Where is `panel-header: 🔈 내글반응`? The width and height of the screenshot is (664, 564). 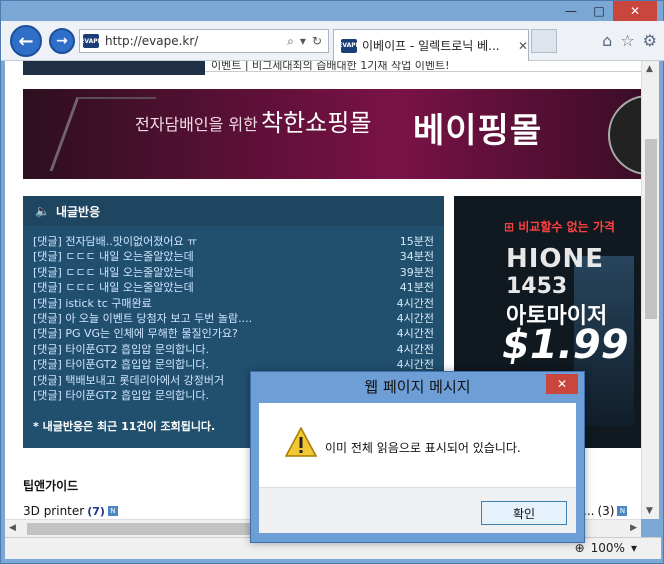 panel-header: 🔈 내글반응 is located at coordinates (233, 211).